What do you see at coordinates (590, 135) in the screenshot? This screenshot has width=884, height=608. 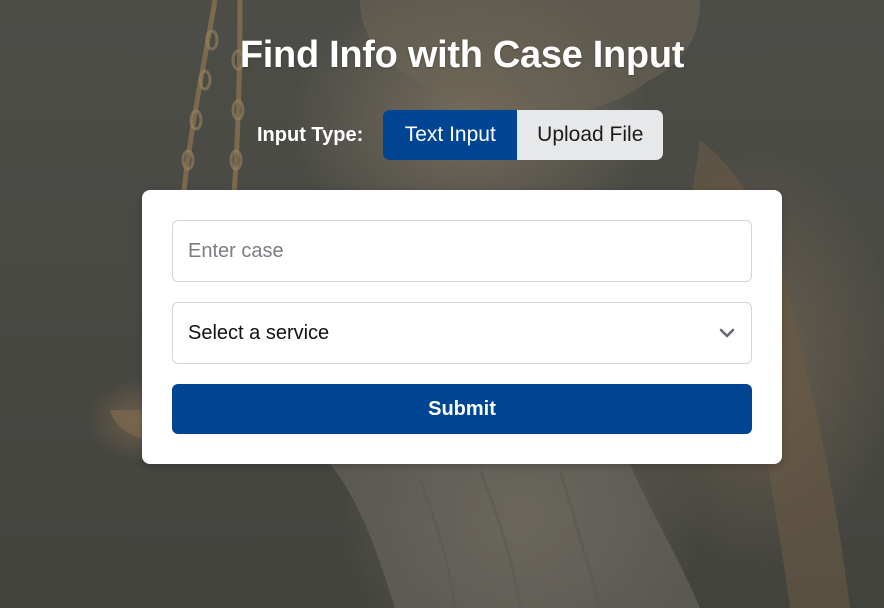 I see `upload-file-tab: Upload File` at bounding box center [590, 135].